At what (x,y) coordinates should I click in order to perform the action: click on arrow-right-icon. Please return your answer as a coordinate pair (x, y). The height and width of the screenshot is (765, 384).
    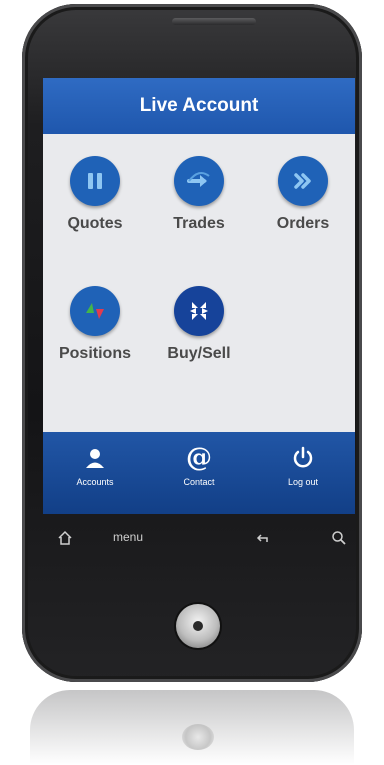
    Looking at the image, I should click on (199, 181).